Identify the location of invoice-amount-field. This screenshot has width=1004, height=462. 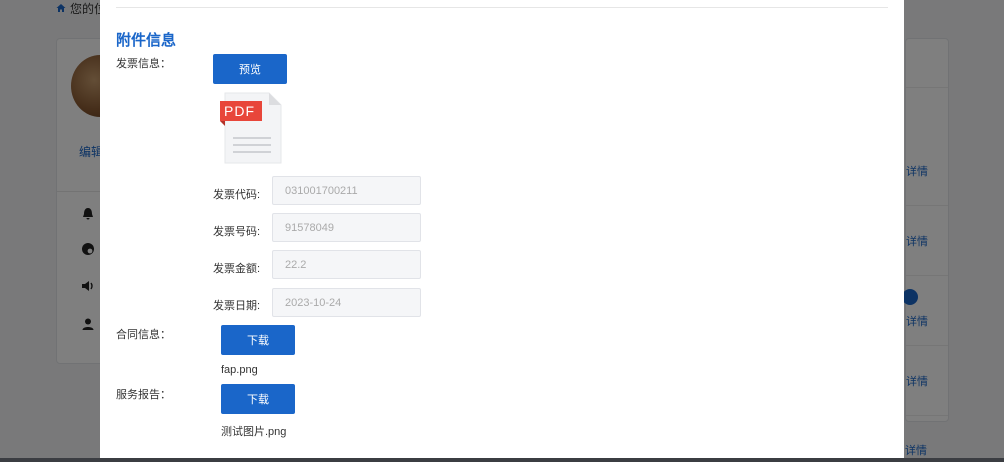
(346, 264).